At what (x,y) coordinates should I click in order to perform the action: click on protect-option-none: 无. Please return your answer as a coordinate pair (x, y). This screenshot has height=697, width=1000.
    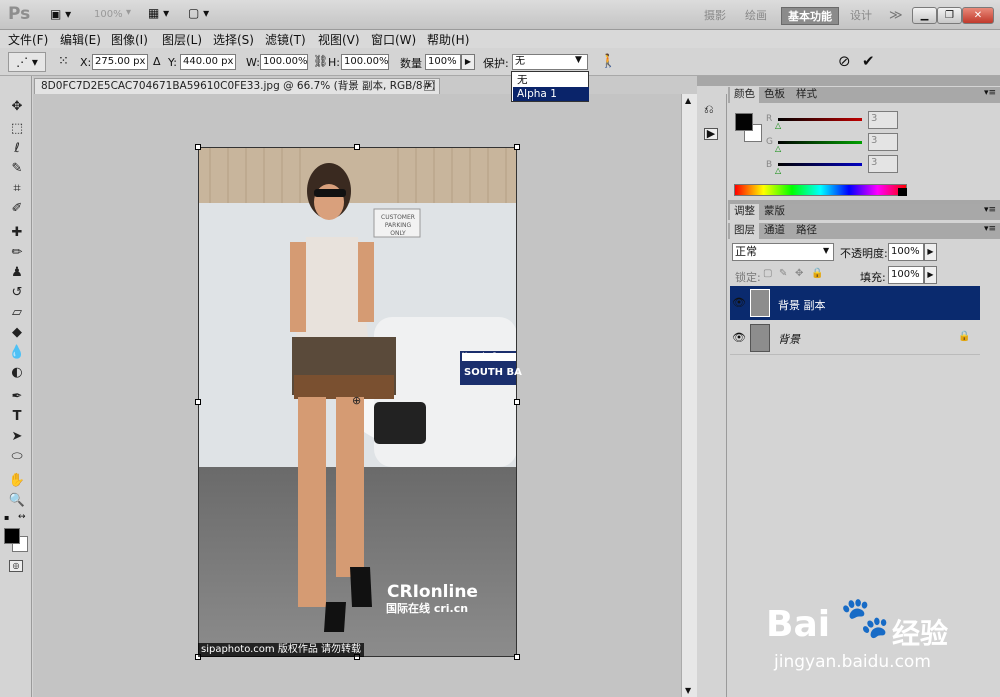
    Looking at the image, I should click on (551, 80).